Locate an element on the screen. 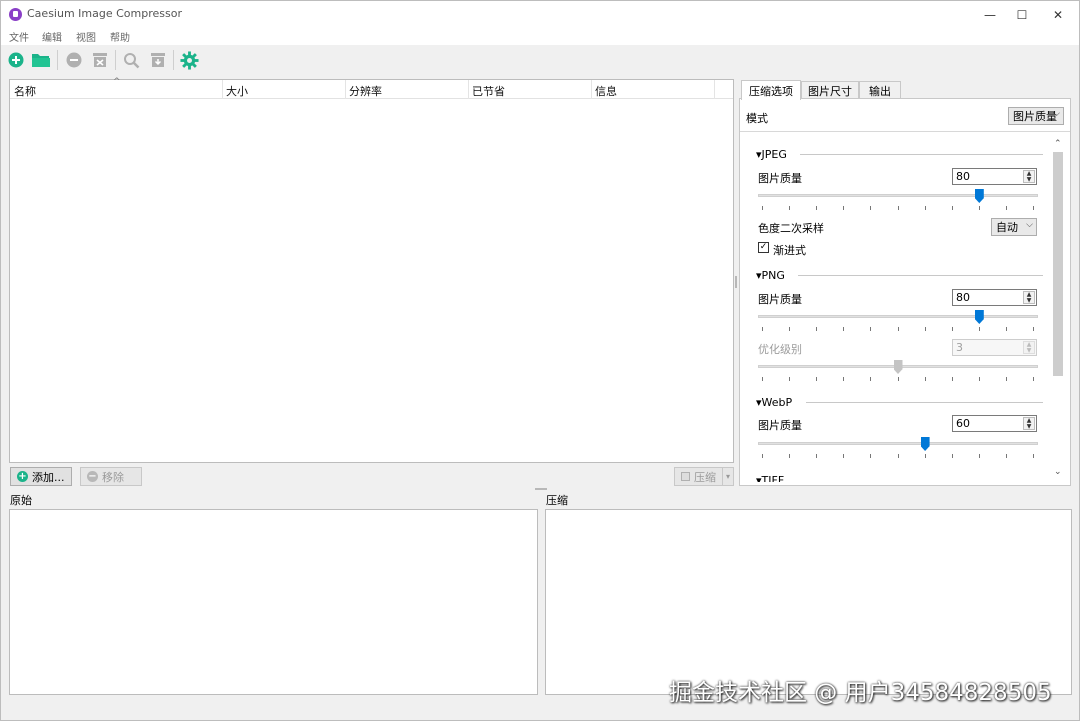 The width and height of the screenshot is (1080, 721). png-section-title: PNG is located at coordinates (773, 275).